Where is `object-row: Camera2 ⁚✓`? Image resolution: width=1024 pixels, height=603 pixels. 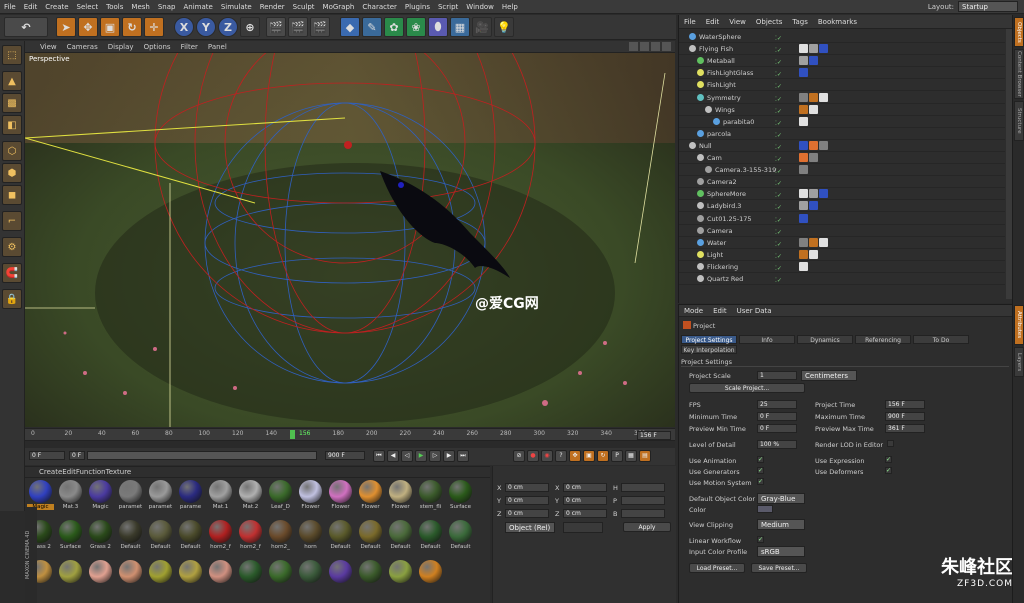 object-row: Camera2 ⁚✓ is located at coordinates (842, 182).